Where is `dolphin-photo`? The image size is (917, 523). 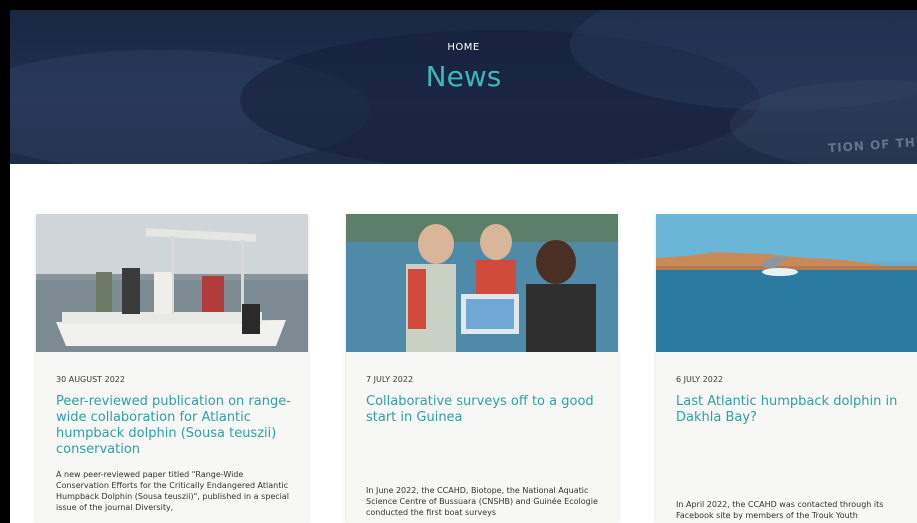 dolphin-photo is located at coordinates (786, 283).